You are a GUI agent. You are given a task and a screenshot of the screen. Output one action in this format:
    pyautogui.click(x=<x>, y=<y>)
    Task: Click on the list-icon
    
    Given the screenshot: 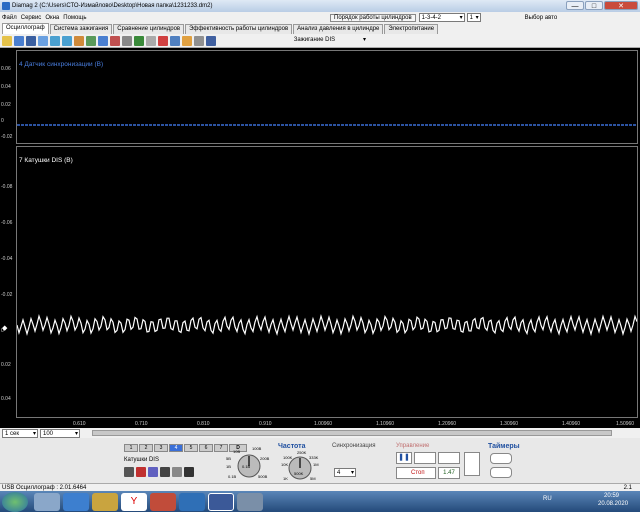 What is the action you would take?
    pyautogui.click(x=165, y=472)
    